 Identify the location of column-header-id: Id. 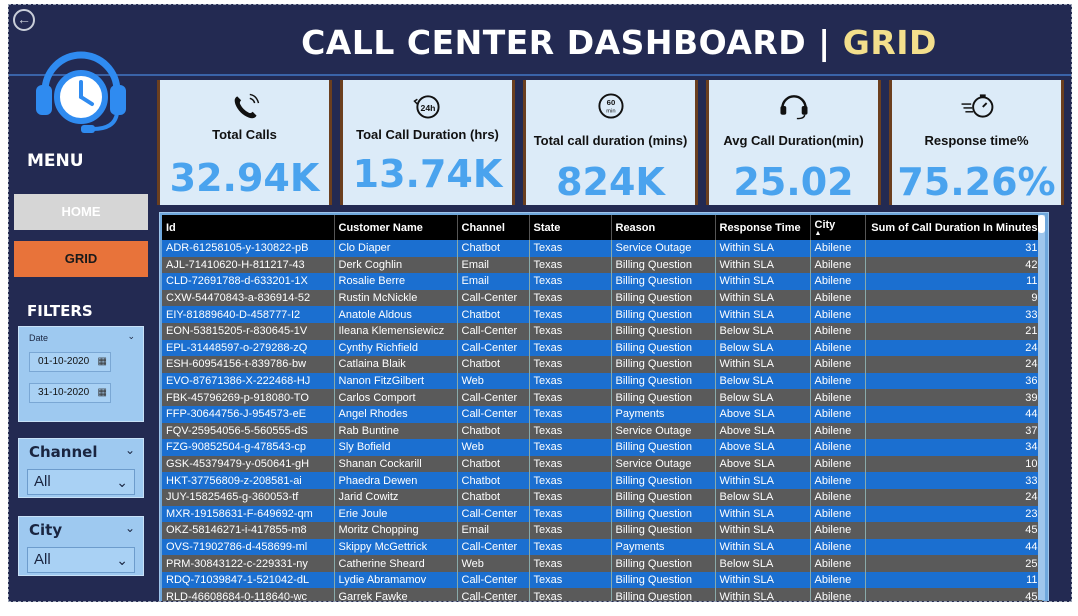
(248, 227).